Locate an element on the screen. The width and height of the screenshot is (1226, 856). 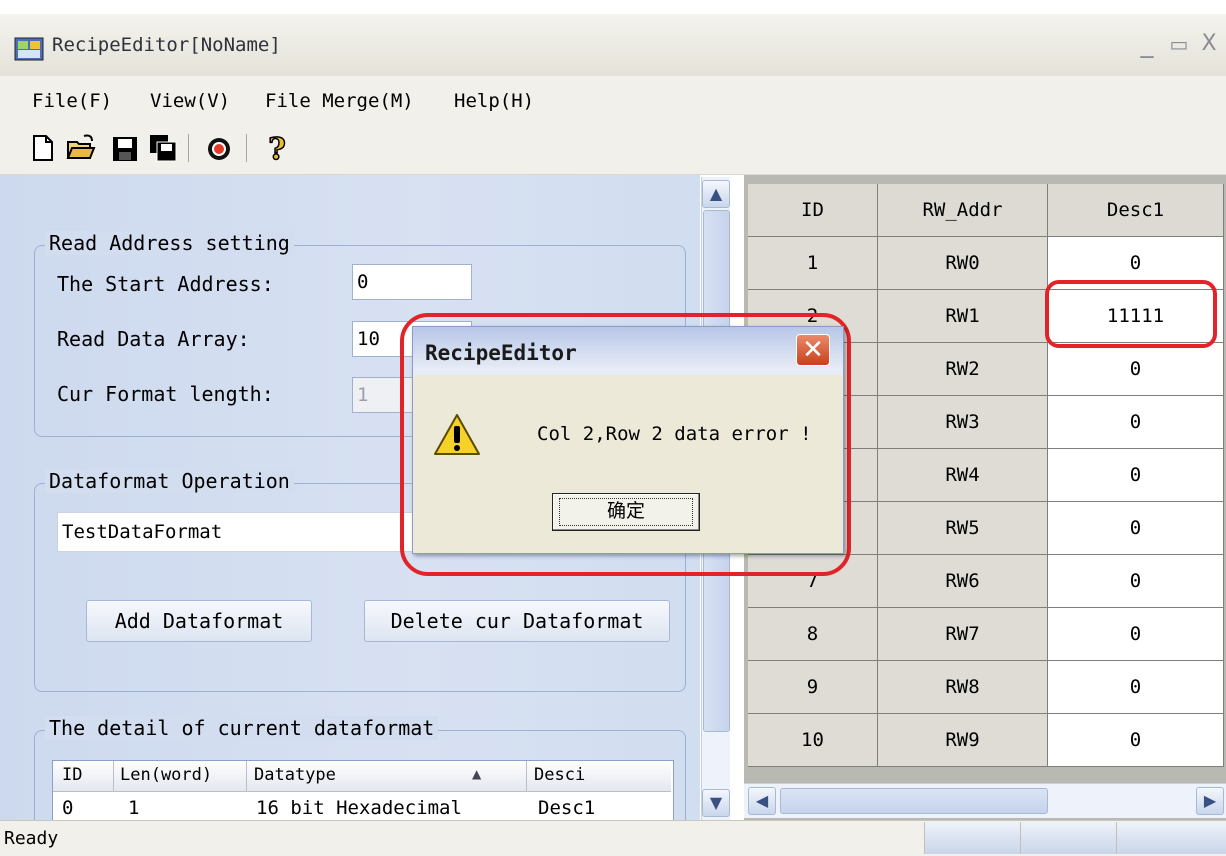
start-address-label: The Start Address: is located at coordinates (165, 284).